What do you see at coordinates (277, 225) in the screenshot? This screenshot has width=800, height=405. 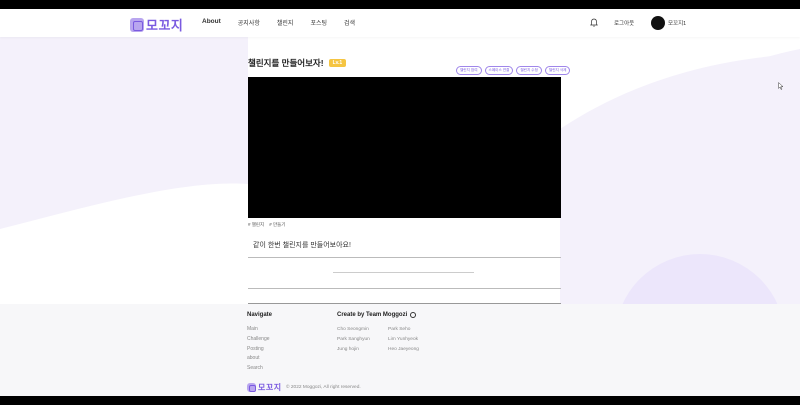 I see `hashtag: # 만들기` at bounding box center [277, 225].